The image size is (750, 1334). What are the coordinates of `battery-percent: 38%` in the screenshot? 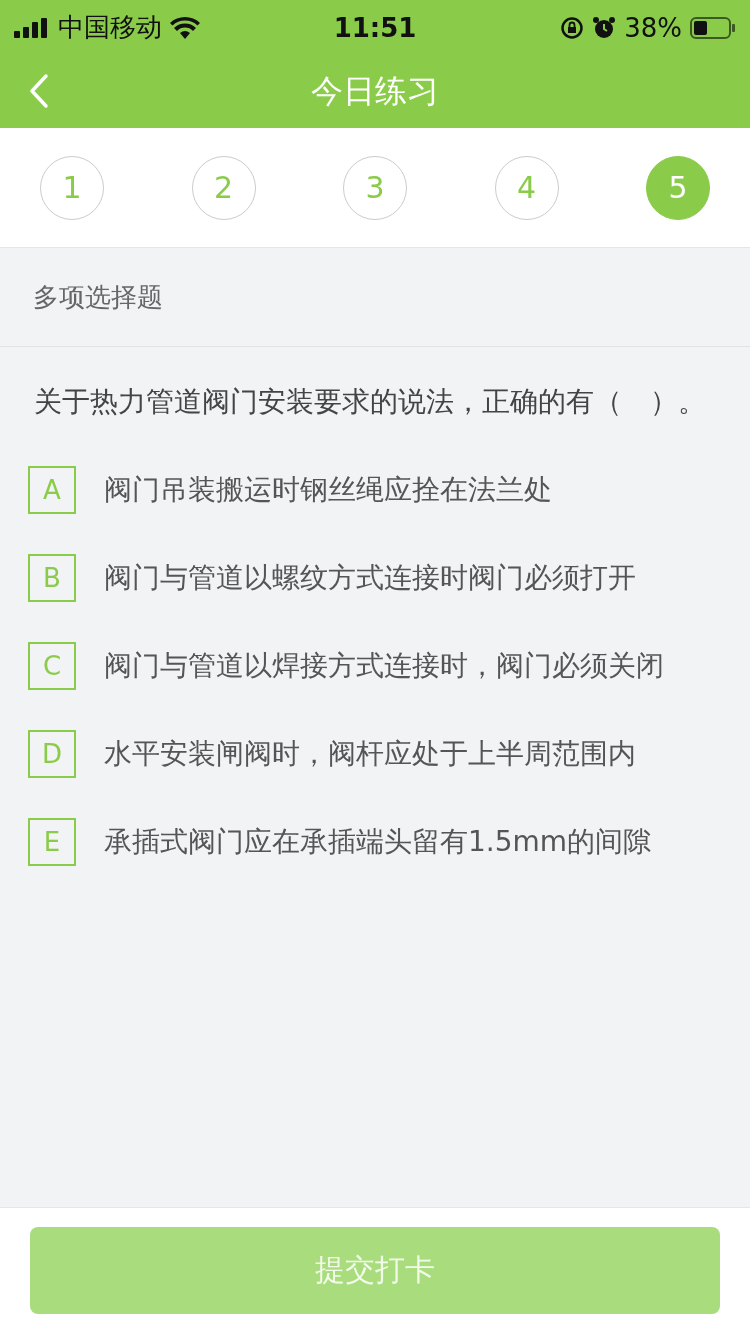 It's located at (653, 27).